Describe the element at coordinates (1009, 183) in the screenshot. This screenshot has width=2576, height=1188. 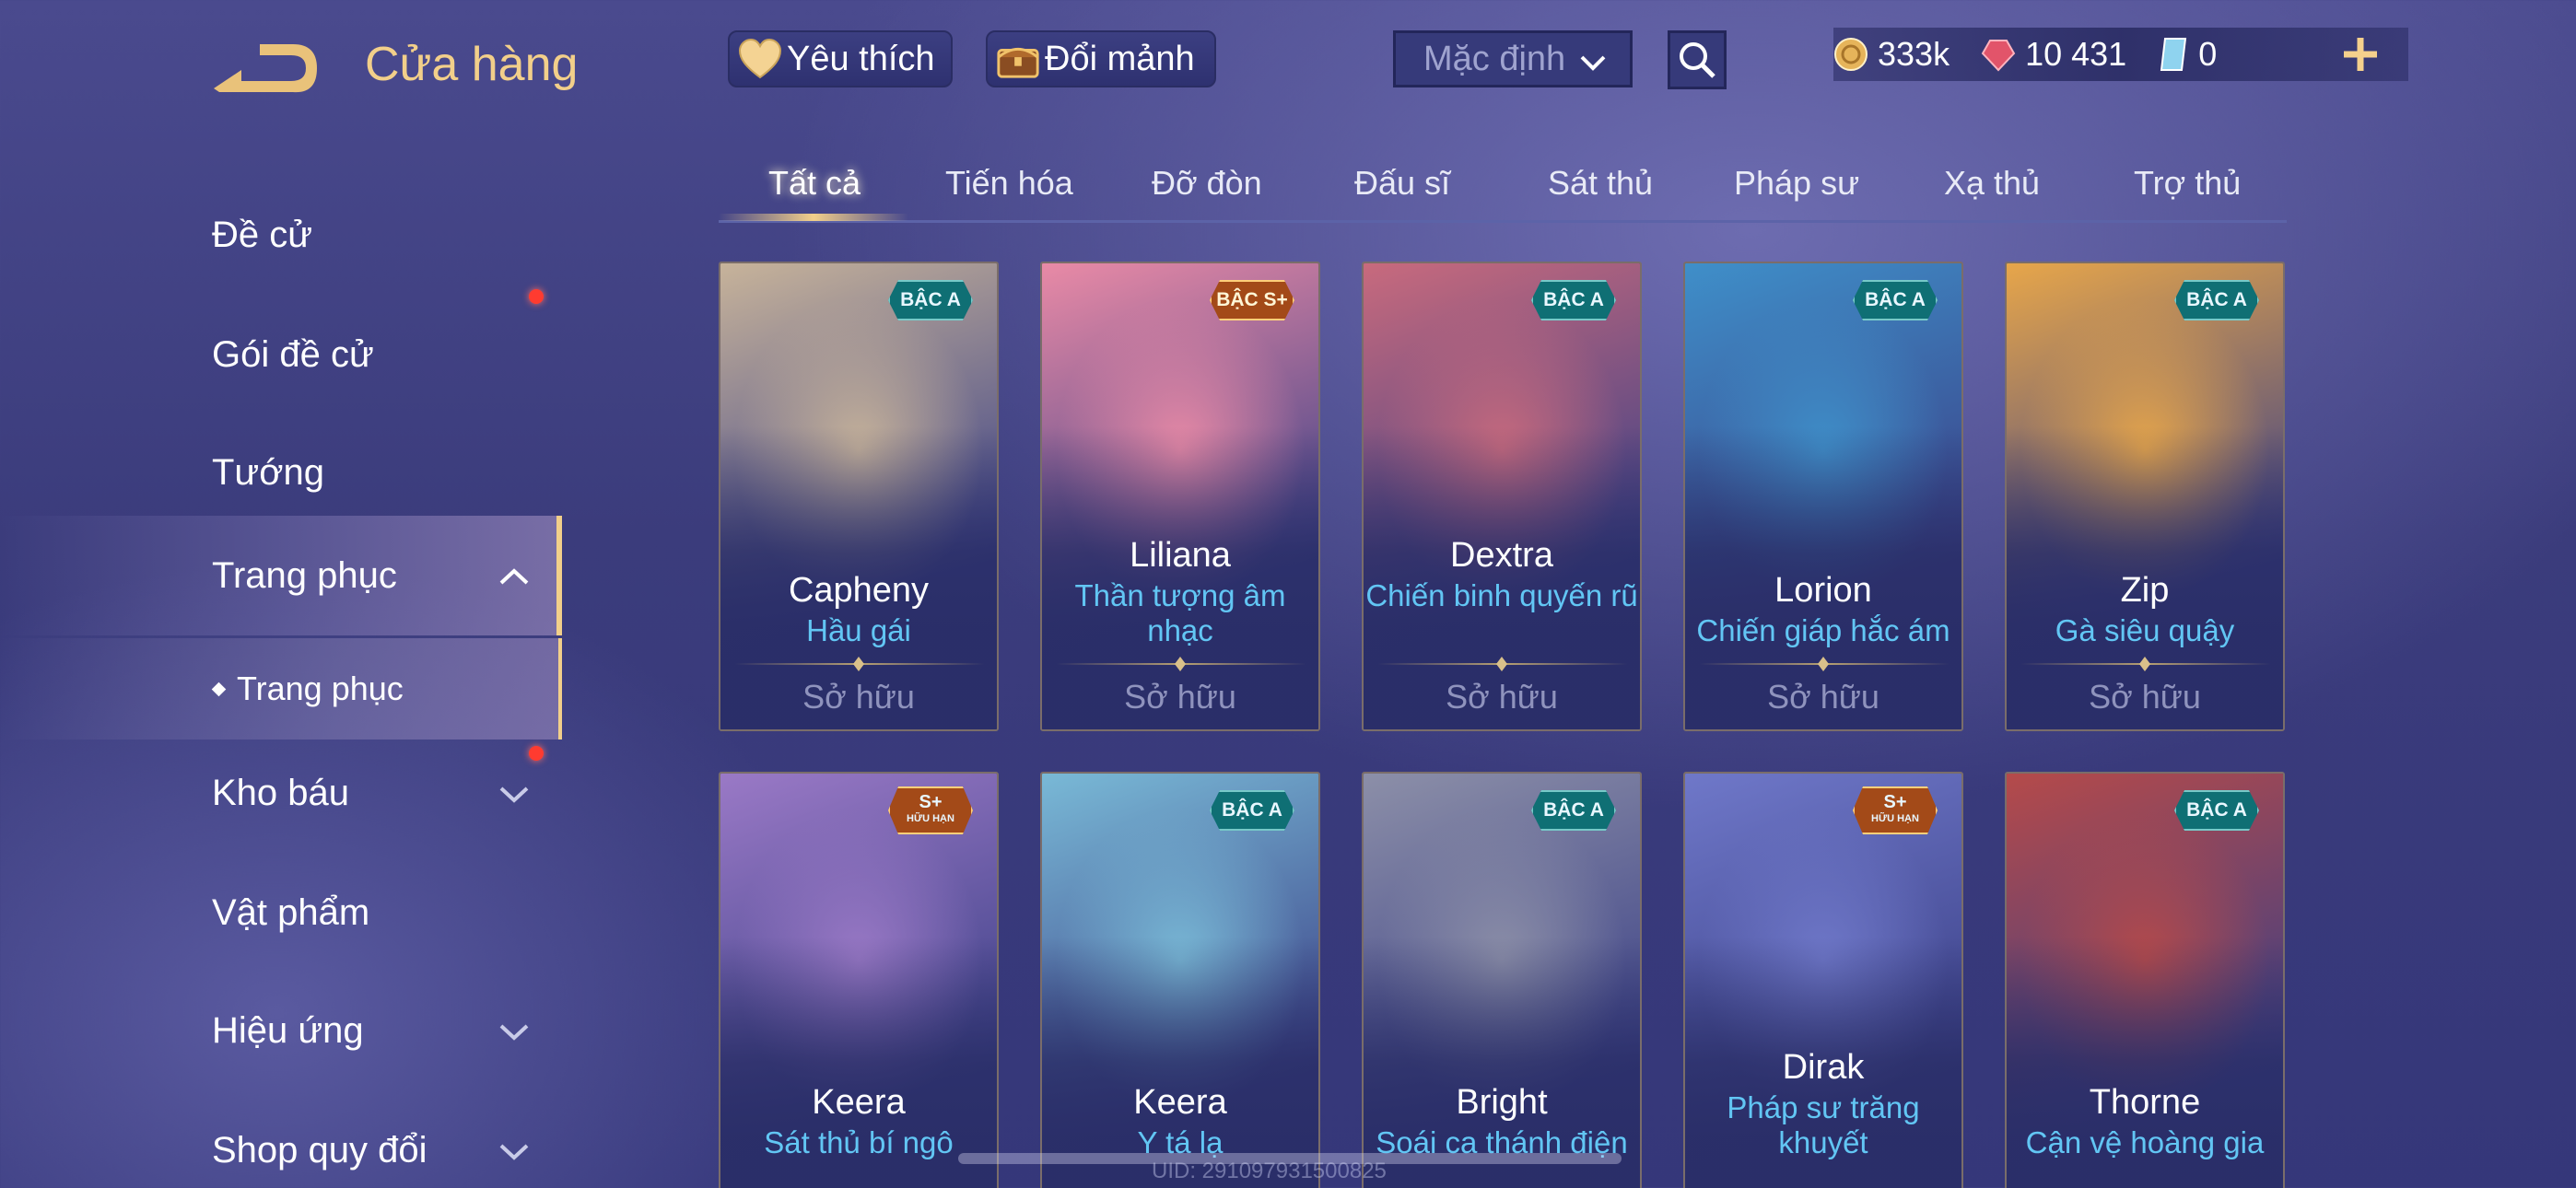
I see `tab-evolution: Tiến hóa` at that location.